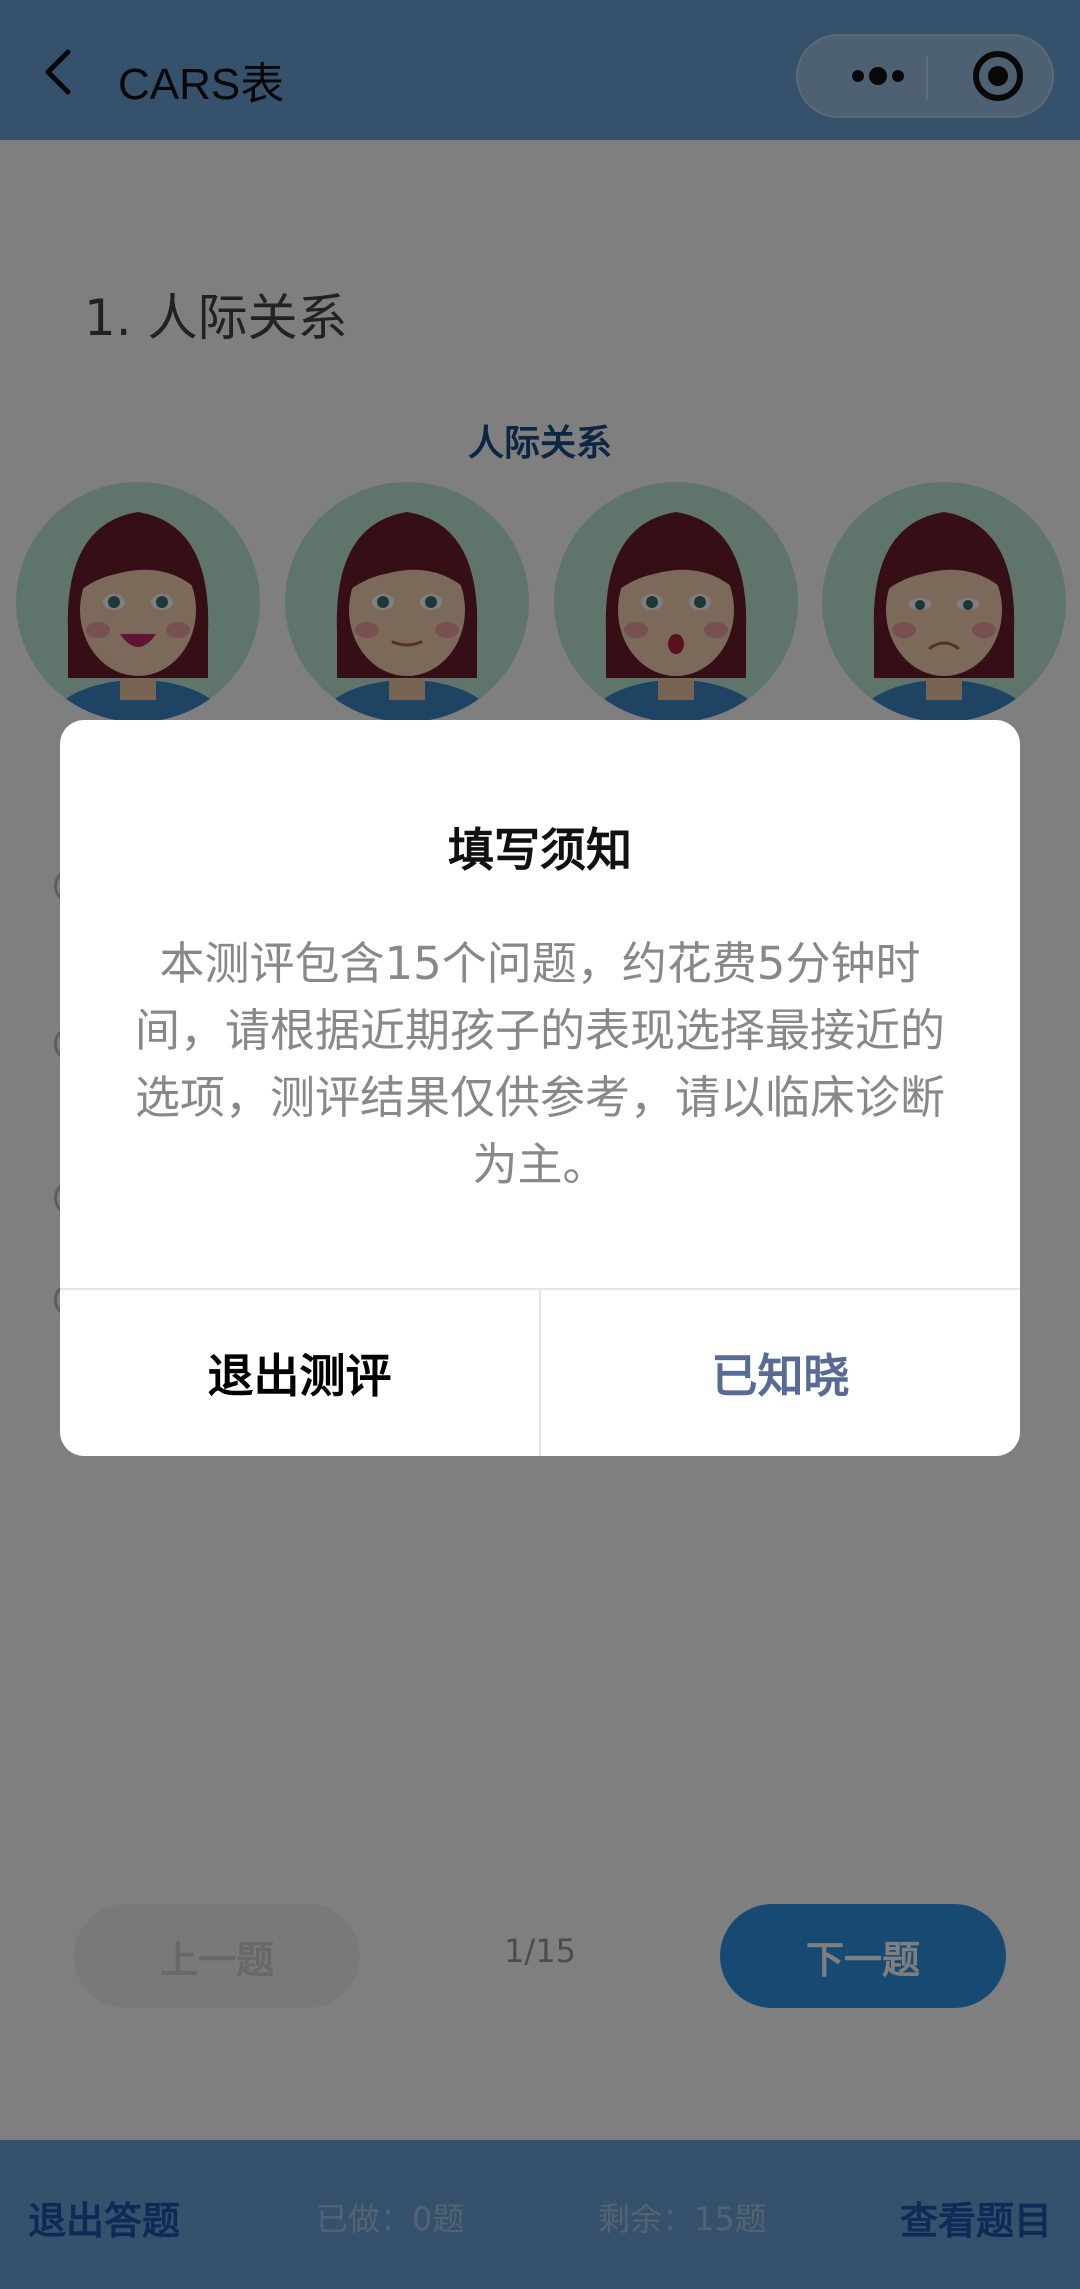 This screenshot has height=2289, width=1080. I want to click on exit-assessment-button: 退出测评, so click(299, 1373).